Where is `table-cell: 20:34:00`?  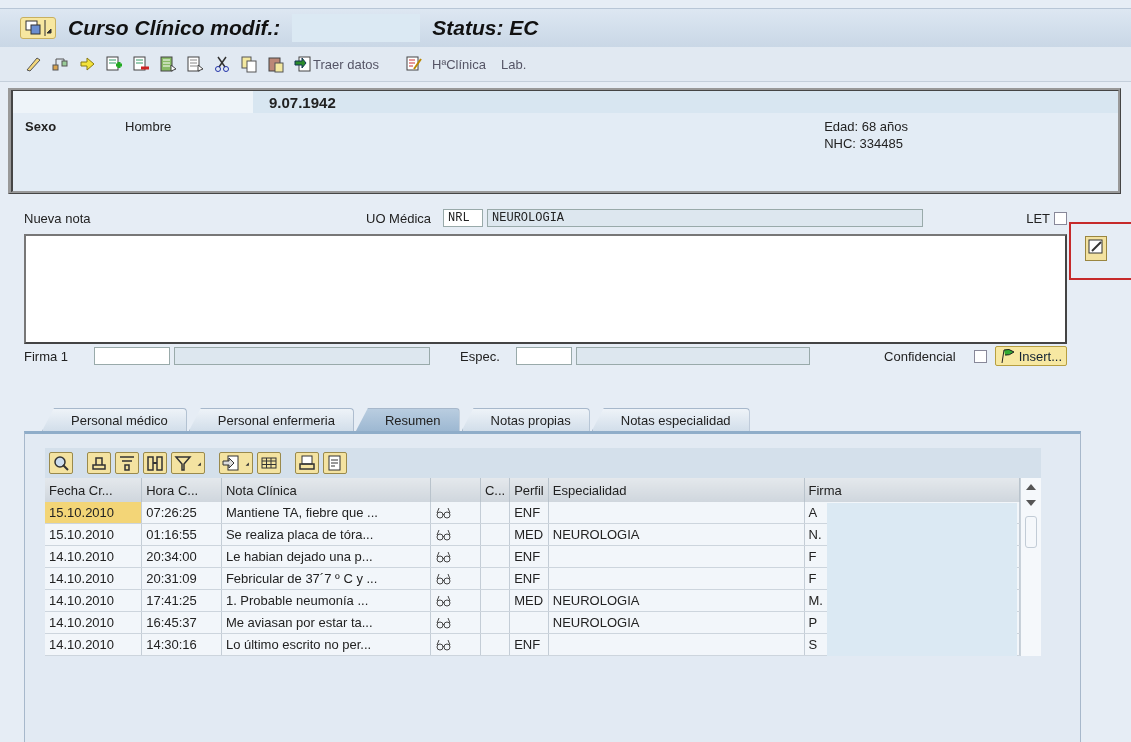 table-cell: 20:34:00 is located at coordinates (171, 556).